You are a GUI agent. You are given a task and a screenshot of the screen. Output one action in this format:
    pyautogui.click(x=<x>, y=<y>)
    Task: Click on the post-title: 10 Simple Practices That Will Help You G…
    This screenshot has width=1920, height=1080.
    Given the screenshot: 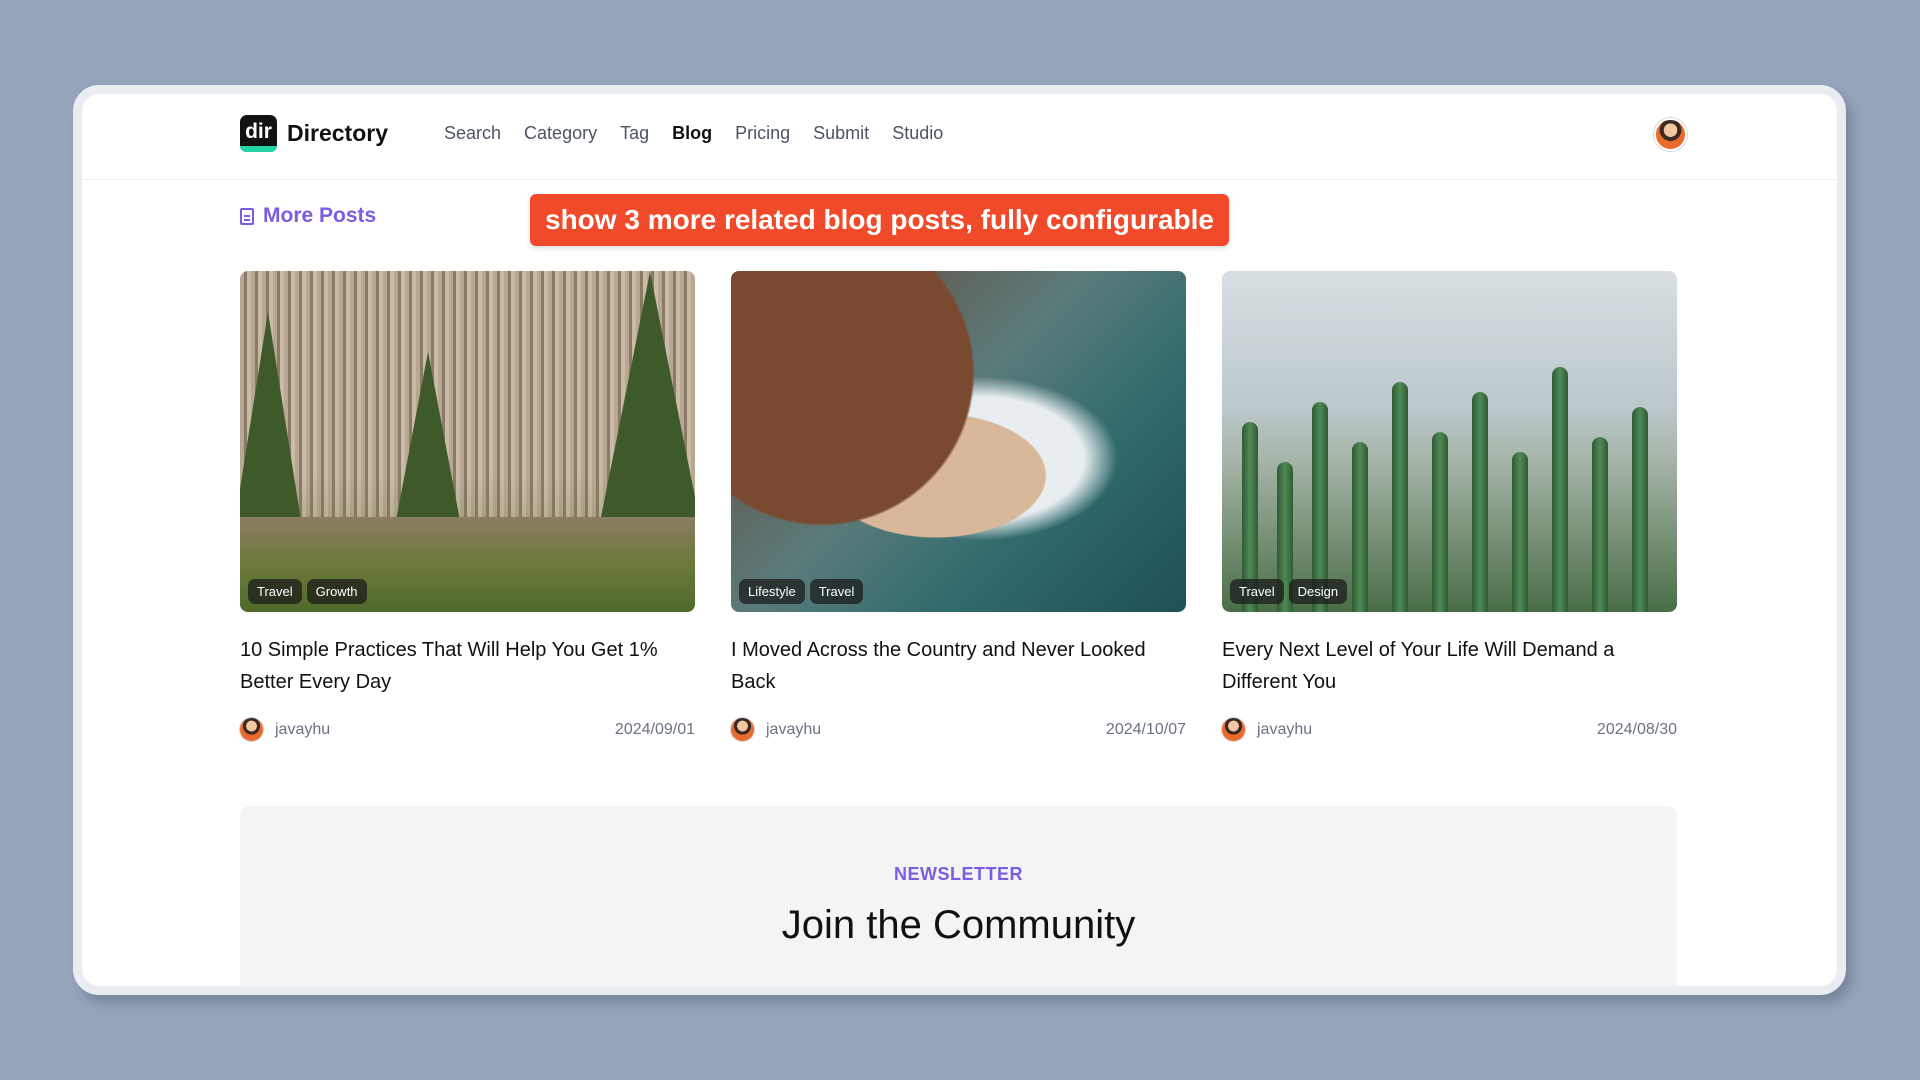 What is the action you would take?
    pyautogui.click(x=467, y=666)
    